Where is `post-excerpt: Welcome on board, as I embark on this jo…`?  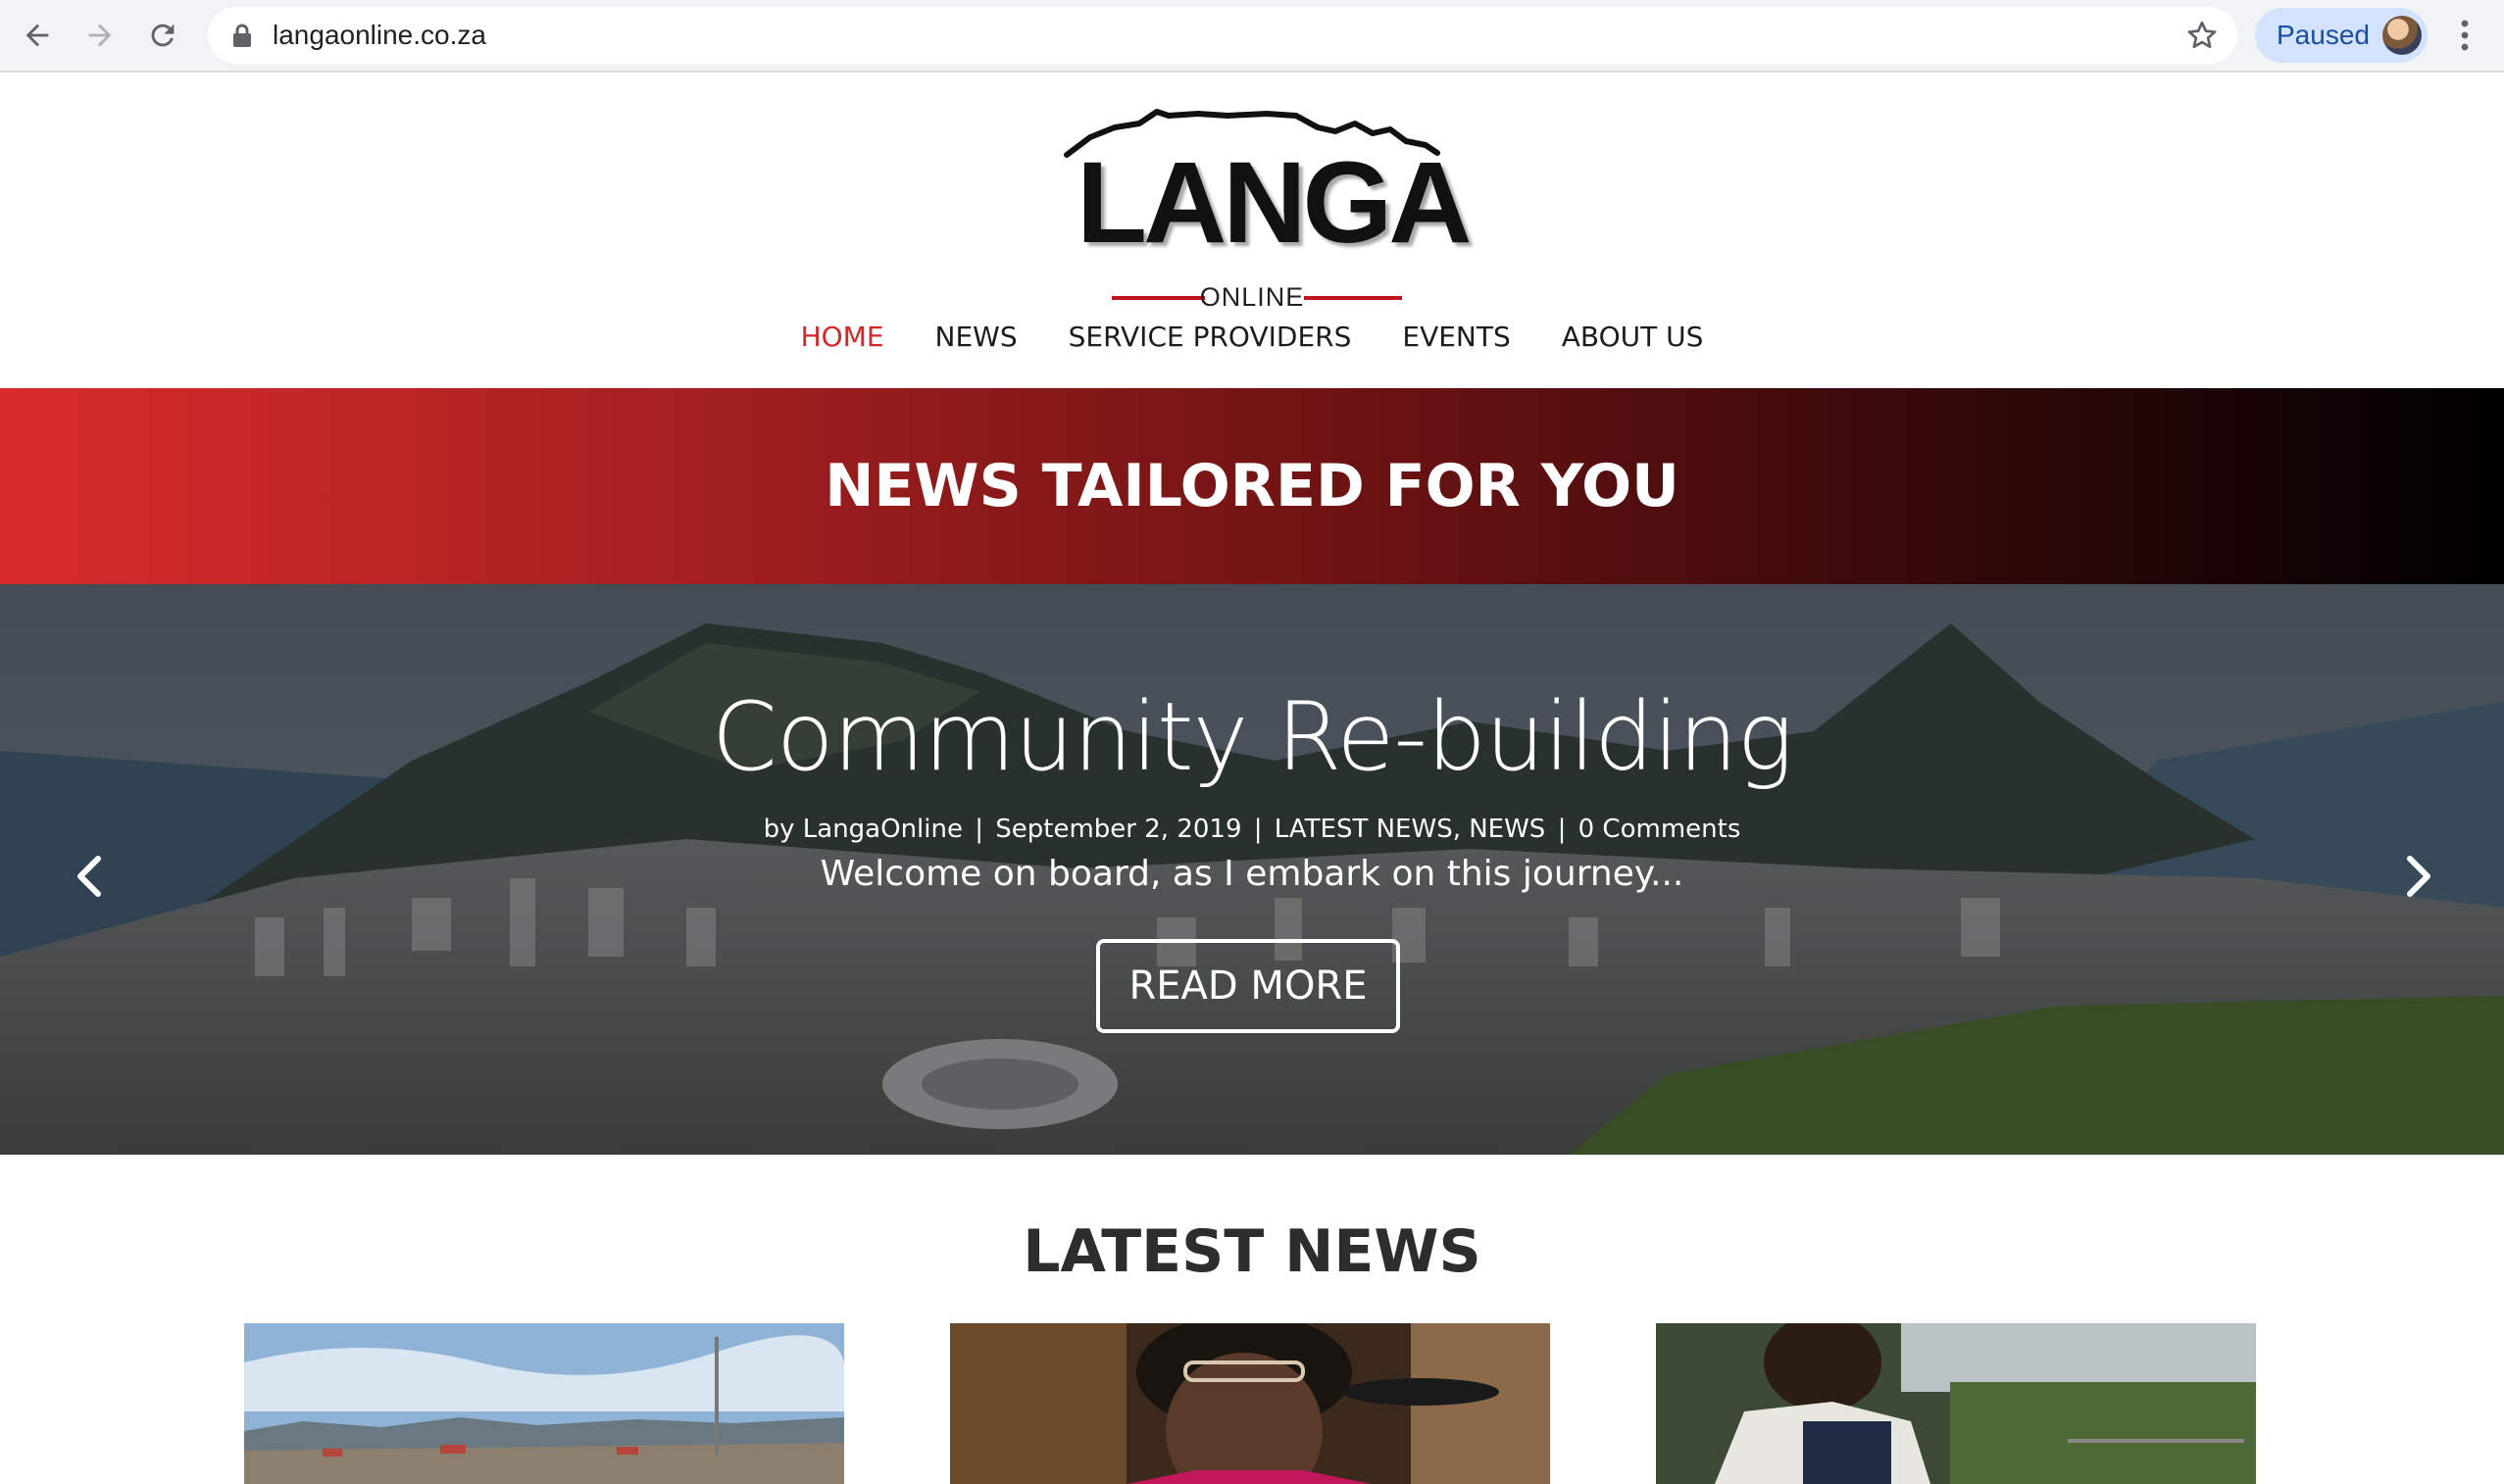 post-excerpt: Welcome on board, as I embark on this jo… is located at coordinates (1252, 874).